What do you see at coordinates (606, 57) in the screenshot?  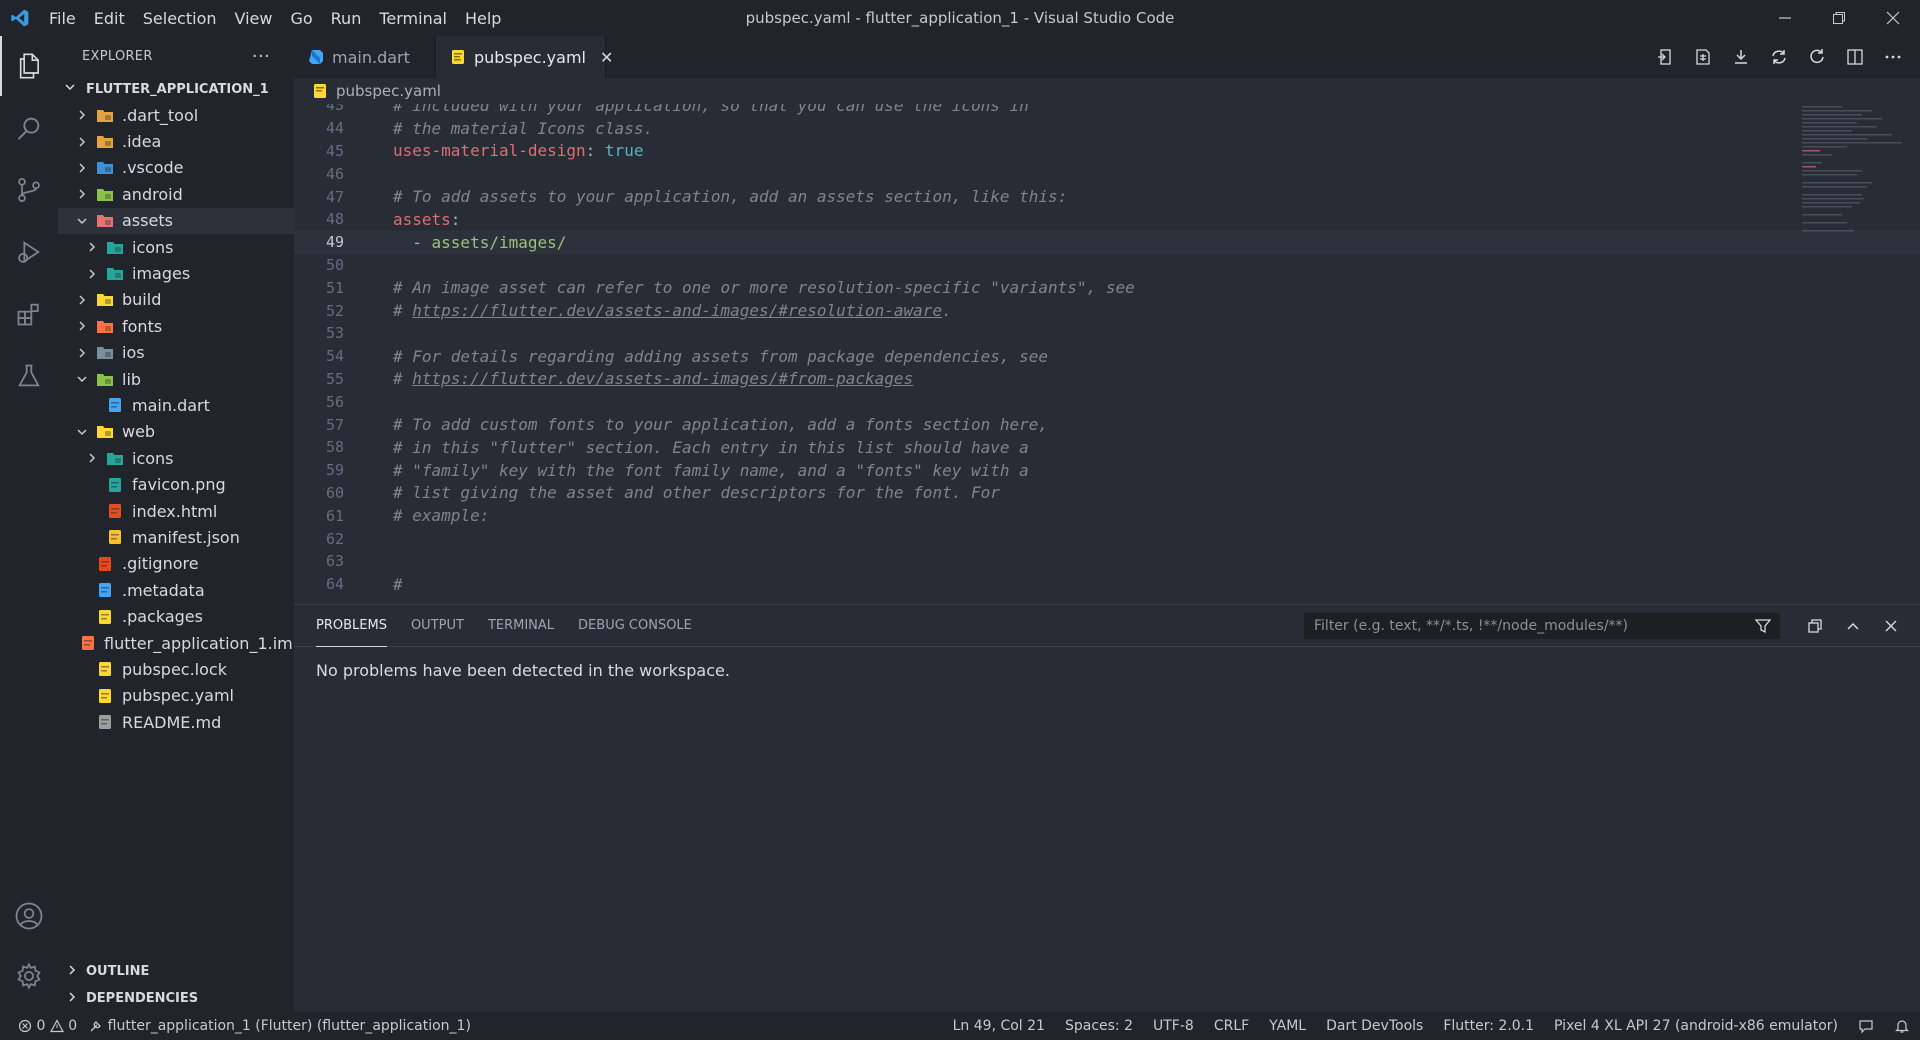 I see `close-tab-icon: ✕` at bounding box center [606, 57].